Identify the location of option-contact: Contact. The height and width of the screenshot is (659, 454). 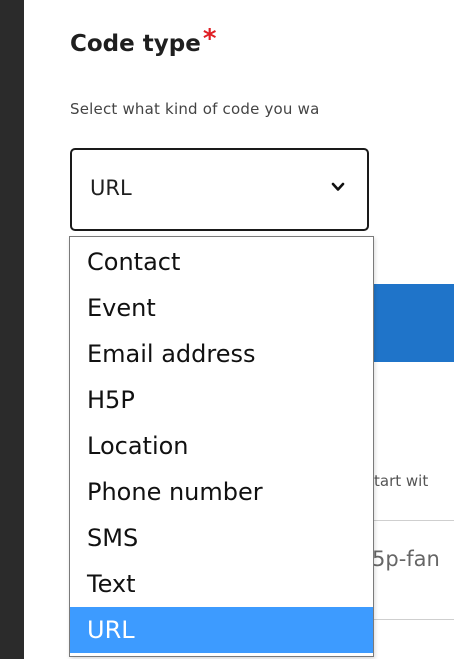
(221, 261).